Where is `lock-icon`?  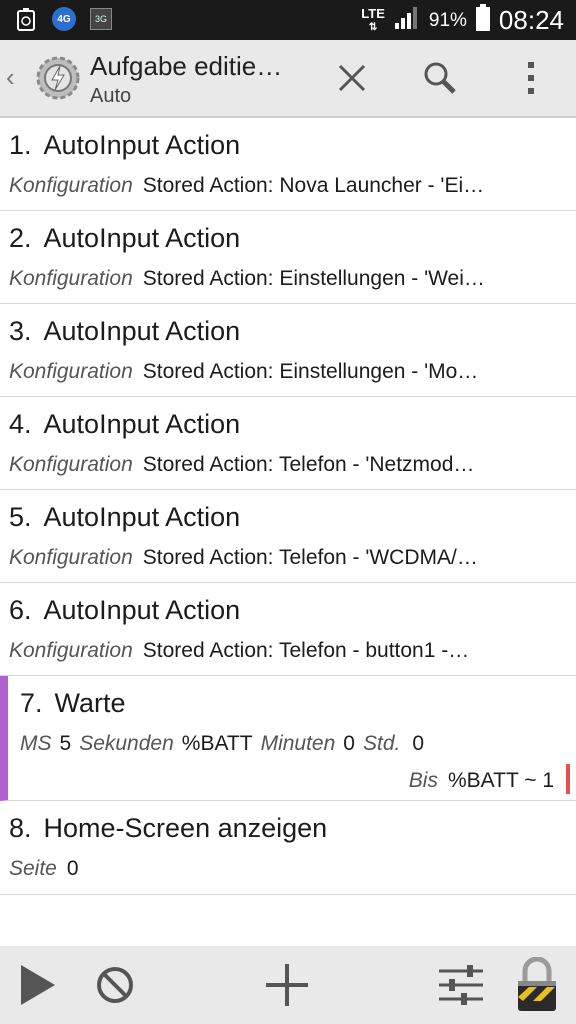
lock-icon is located at coordinates (537, 984).